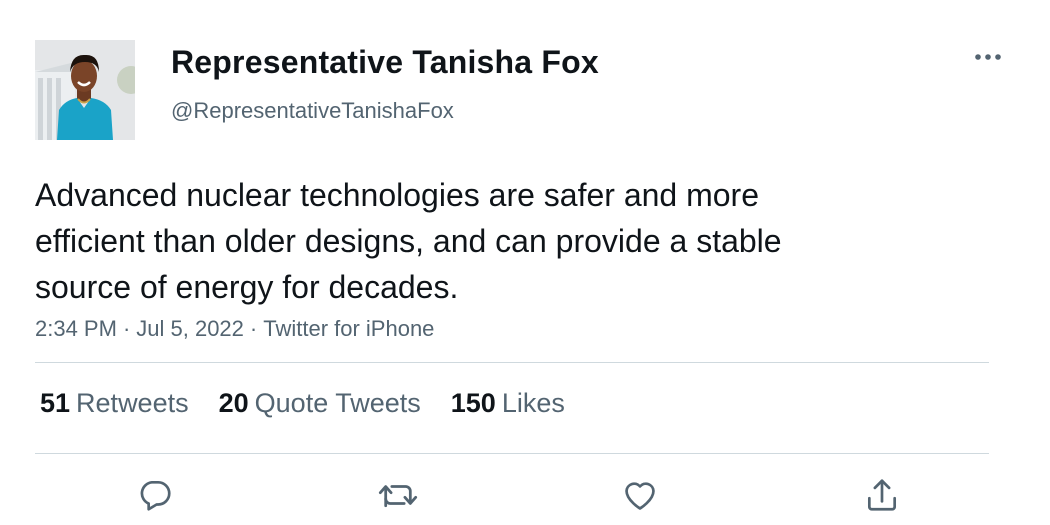 The image size is (1050, 525). Describe the element at coordinates (190, 328) in the screenshot. I see `tweet-date: Jul 5, 2022` at that location.